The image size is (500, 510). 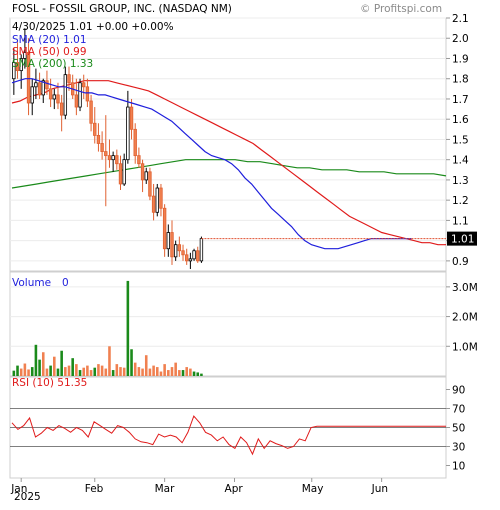 I want to click on x-axis-labels: Jan Feb Mar Apr May Jun, so click(x=199, y=486).